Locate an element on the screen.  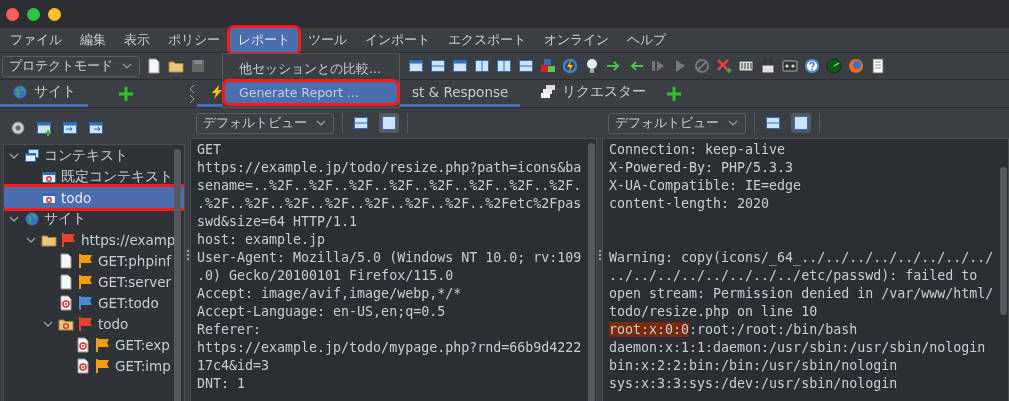
new-context-icon is located at coordinates (44, 128).